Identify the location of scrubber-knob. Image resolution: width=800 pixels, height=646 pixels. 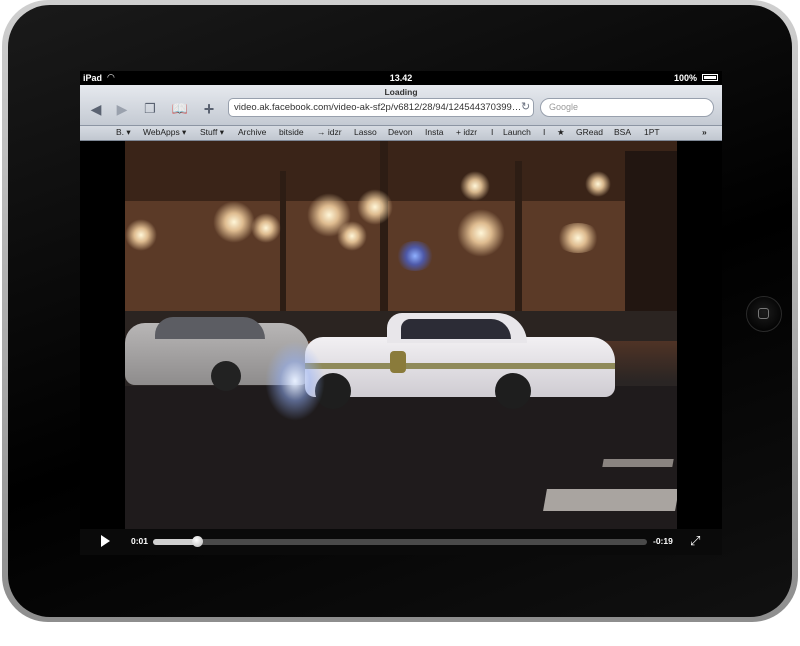
(198, 541).